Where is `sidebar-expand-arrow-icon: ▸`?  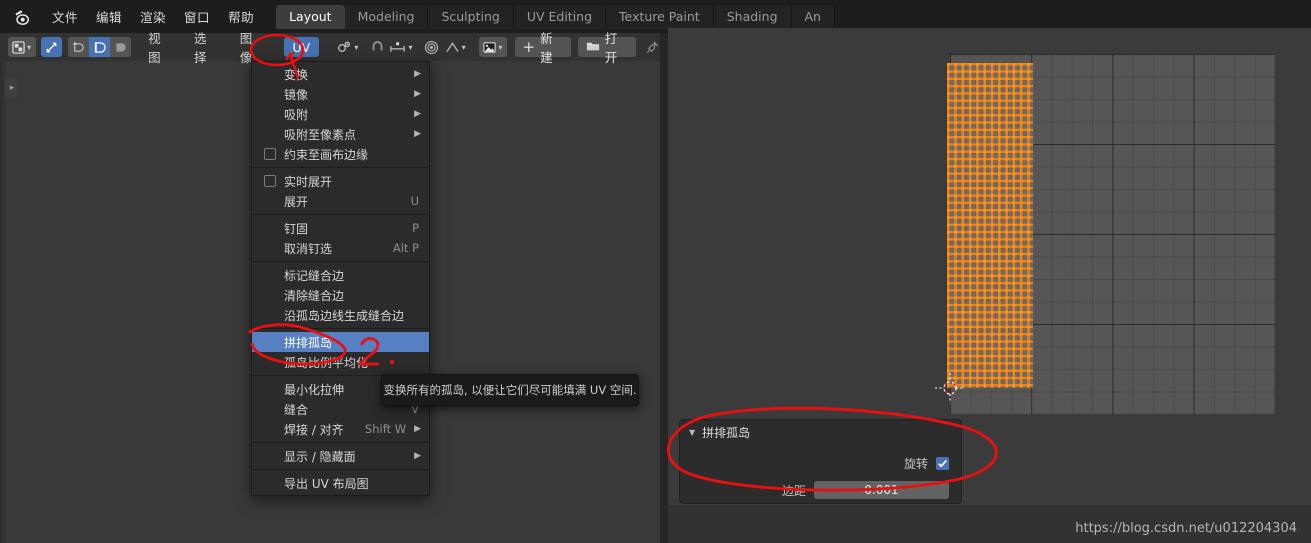
sidebar-expand-arrow-icon: ▸ is located at coordinates (12, 88).